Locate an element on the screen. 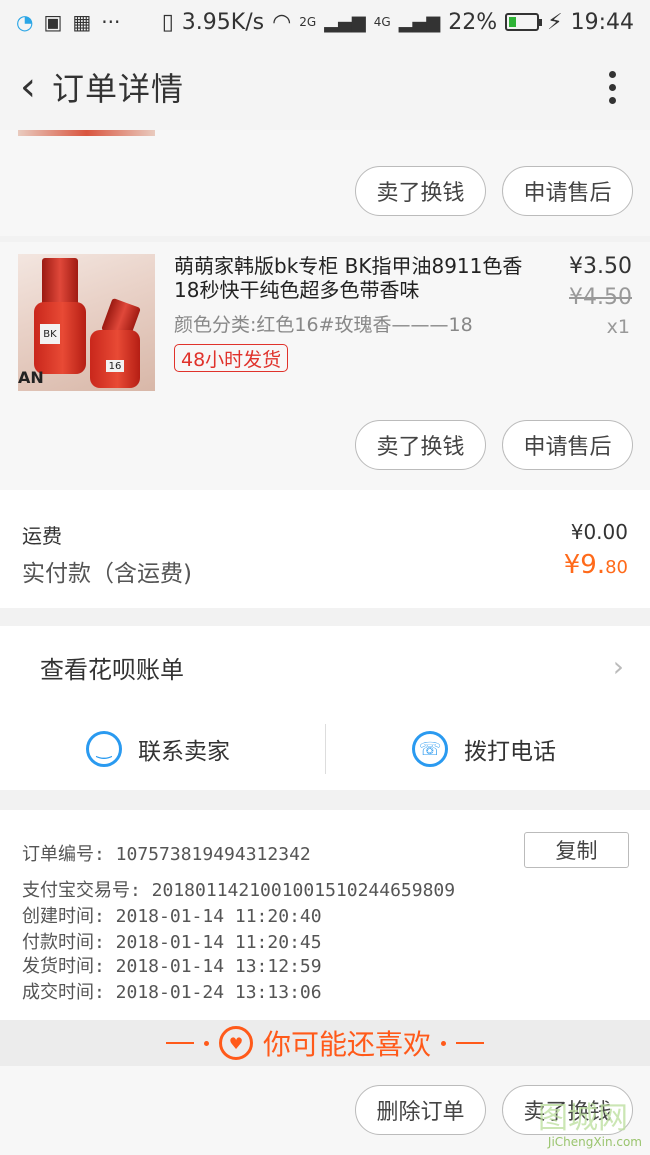  battery-percent: 22% is located at coordinates (473, 22).